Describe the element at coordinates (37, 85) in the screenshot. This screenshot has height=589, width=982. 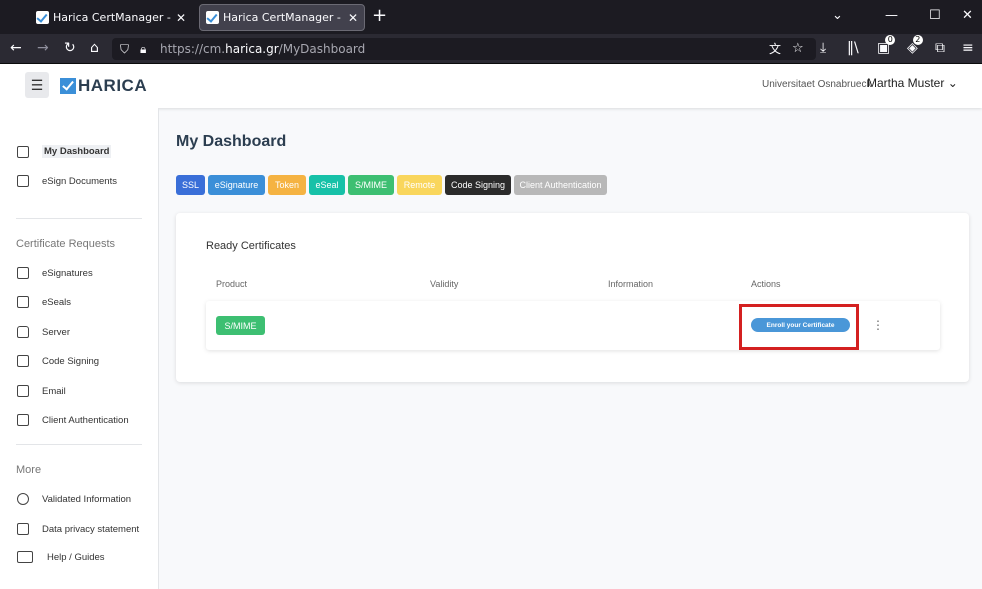
I see `hamburger-menu-button: ☰` at that location.